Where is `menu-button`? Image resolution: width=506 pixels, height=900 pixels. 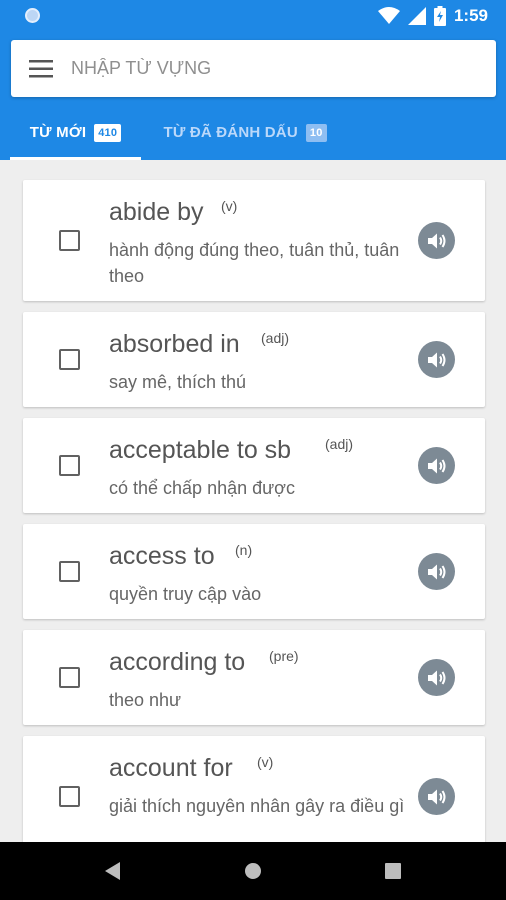 menu-button is located at coordinates (41, 68).